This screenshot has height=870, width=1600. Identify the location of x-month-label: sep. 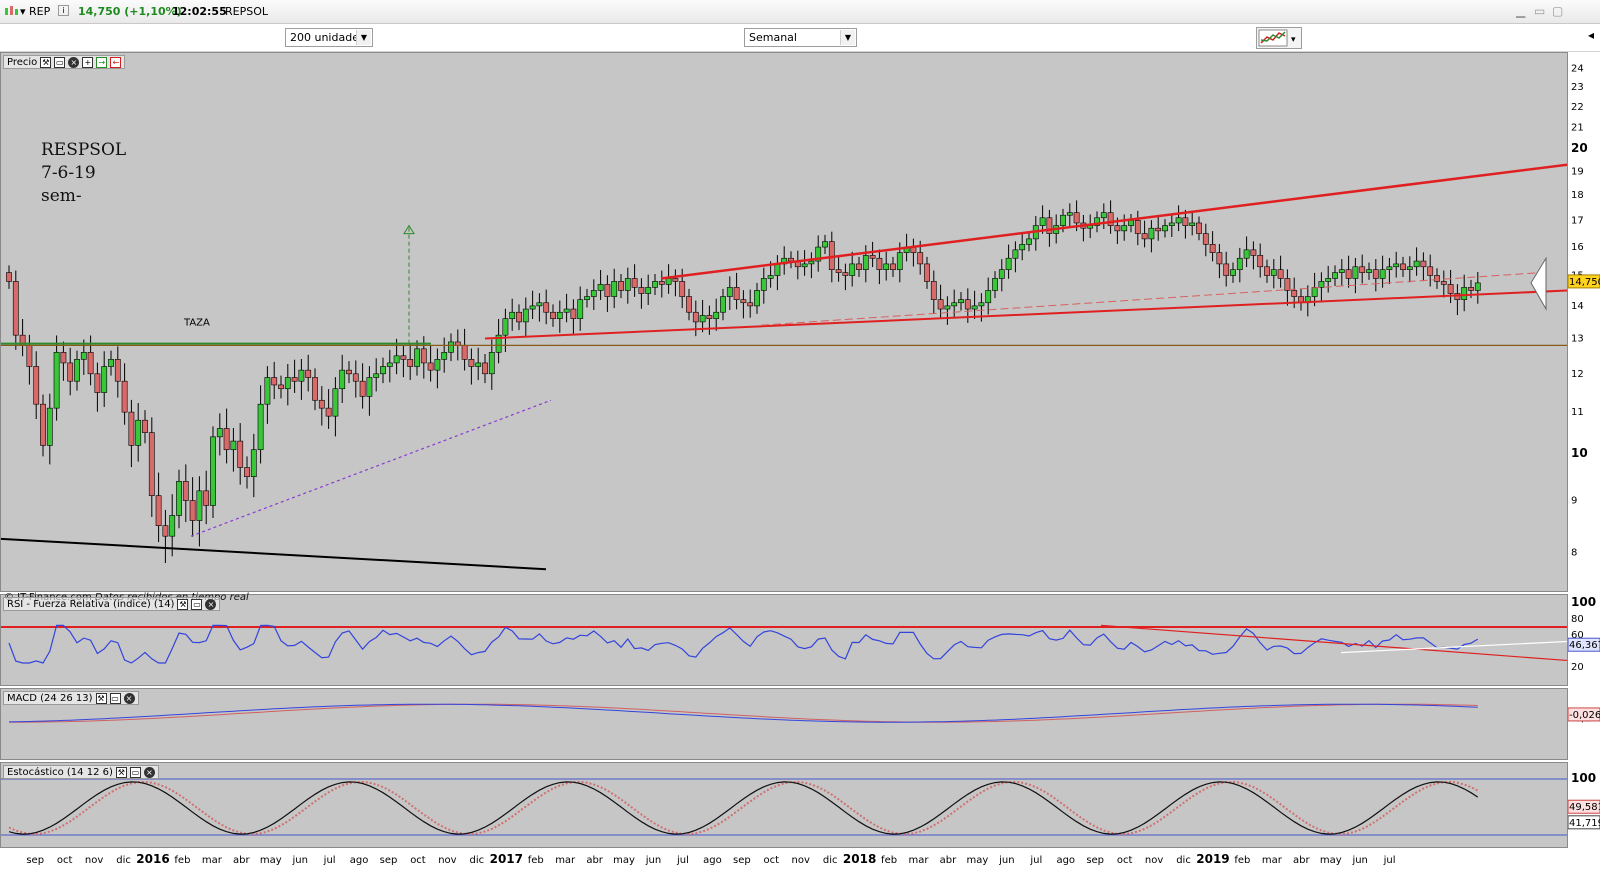
(742, 860).